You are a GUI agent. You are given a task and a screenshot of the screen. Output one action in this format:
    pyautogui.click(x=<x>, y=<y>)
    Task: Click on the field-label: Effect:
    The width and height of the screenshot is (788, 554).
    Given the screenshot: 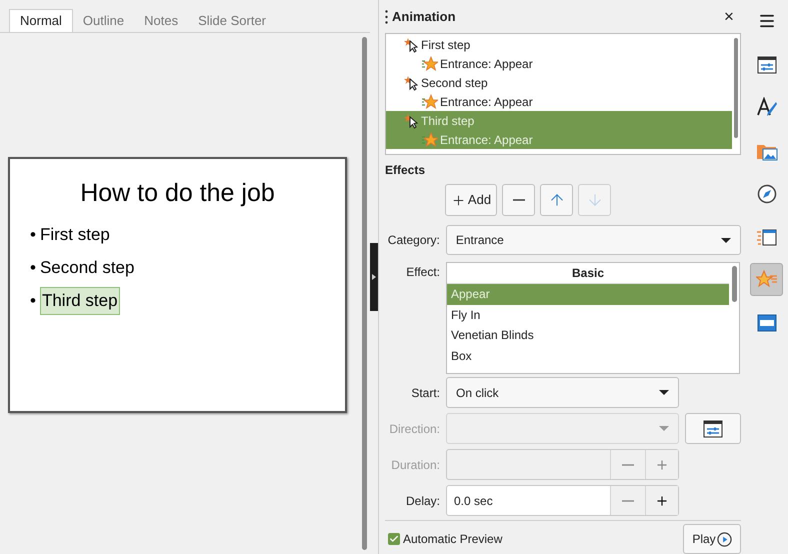 What is the action you would take?
    pyautogui.click(x=422, y=272)
    